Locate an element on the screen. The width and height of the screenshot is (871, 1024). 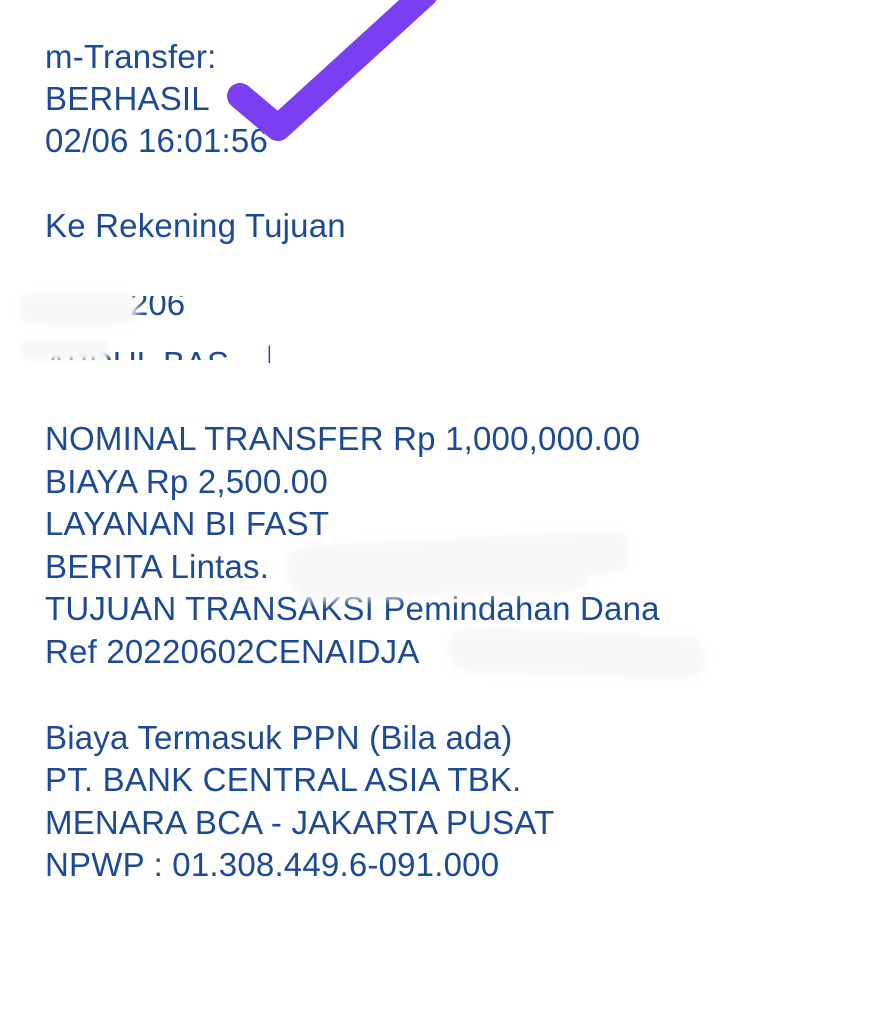
checkmark-icon is located at coordinates (332, 70).